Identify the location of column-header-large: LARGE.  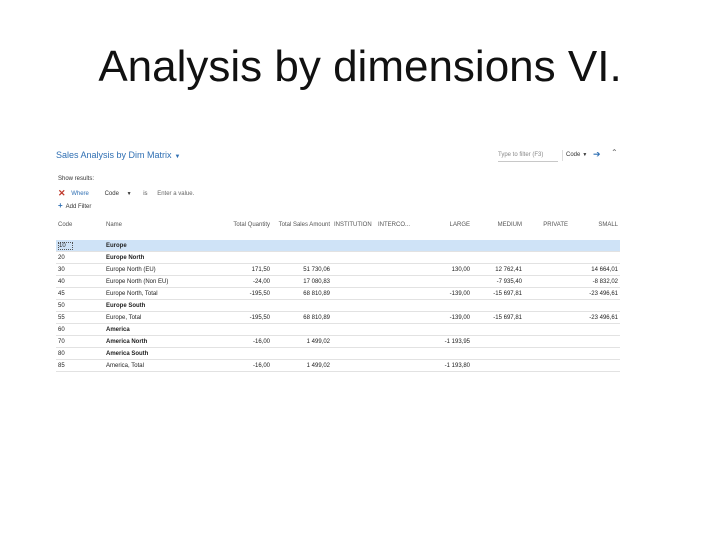
(446, 230).